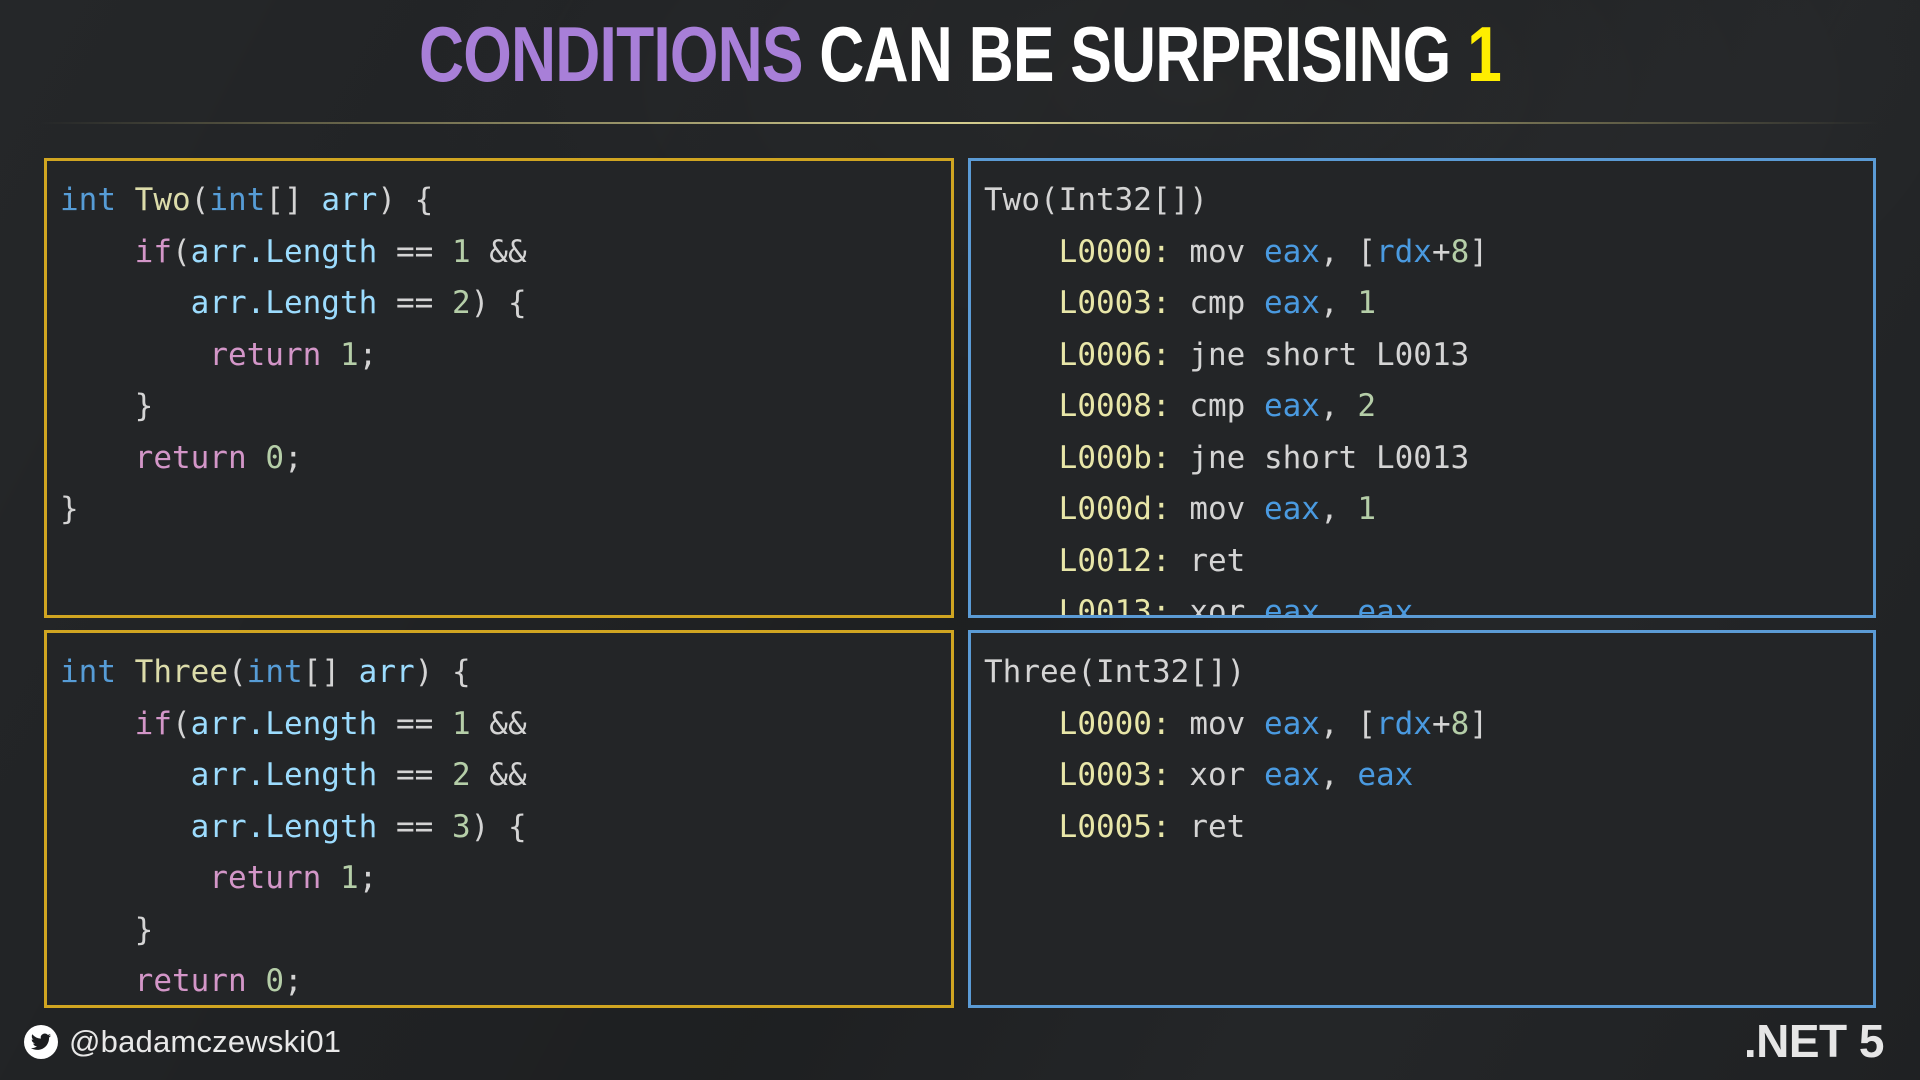 The width and height of the screenshot is (1920, 1080). I want to click on page-title: CONDITIONS CAN BE SURPRISING 1, so click(960, 54).